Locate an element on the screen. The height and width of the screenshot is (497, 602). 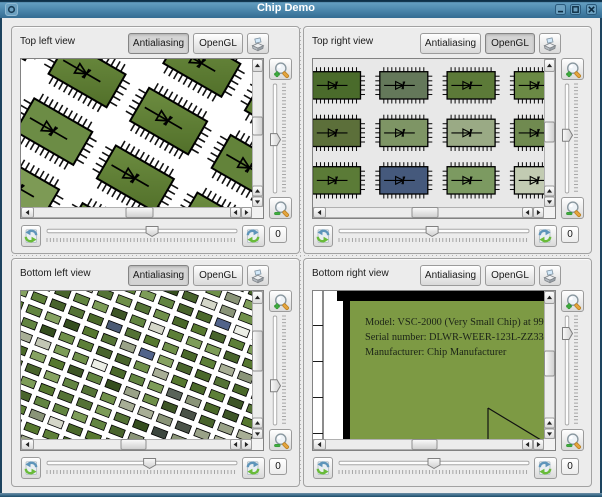
svg-text:Manufacturer: Chip Manufacture: Manufacturer: Chip Manufacturer is located at coordinates (436, 352).